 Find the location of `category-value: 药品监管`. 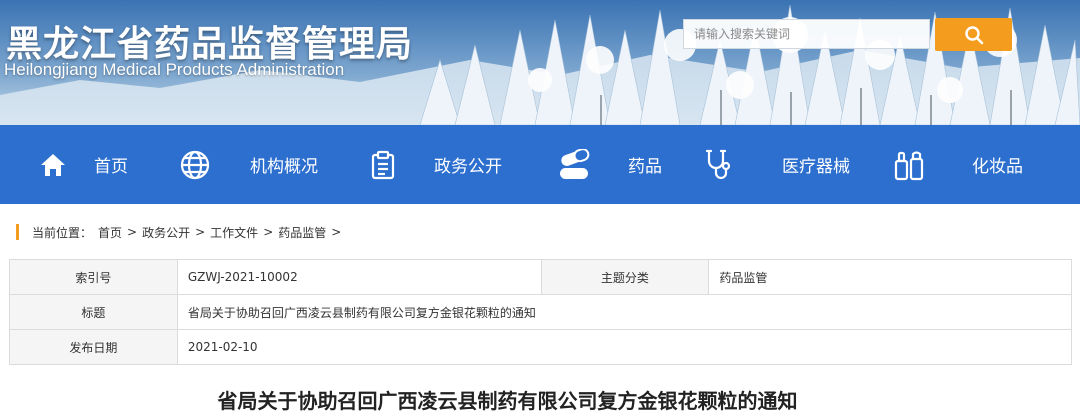

category-value: 药品监管 is located at coordinates (890, 277).